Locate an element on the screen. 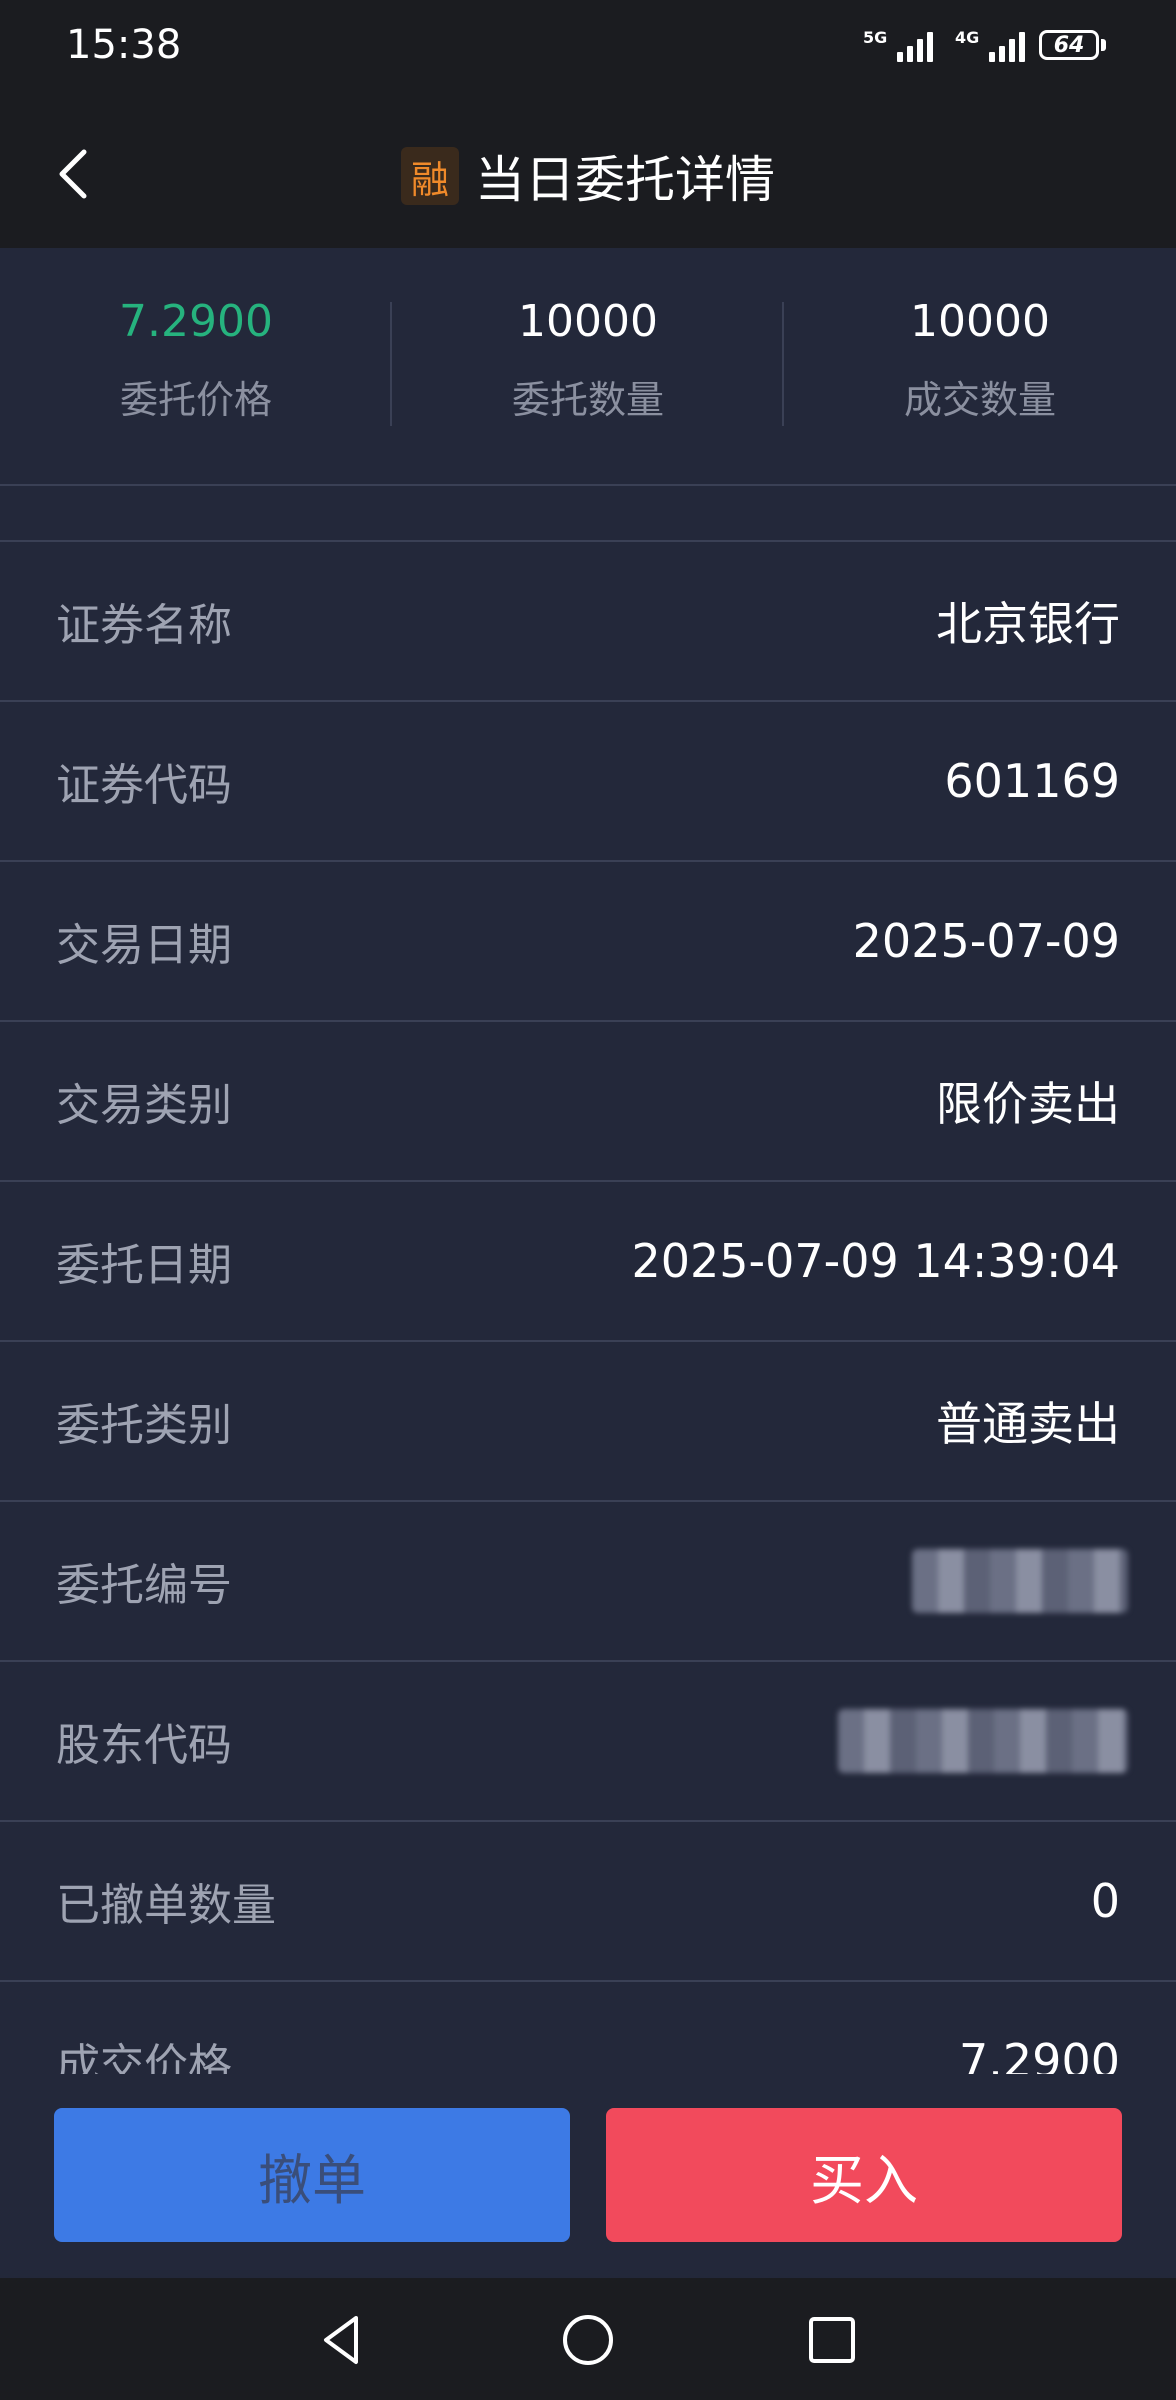 The width and height of the screenshot is (1176, 2400). nav-home-icon is located at coordinates (588, 2340).